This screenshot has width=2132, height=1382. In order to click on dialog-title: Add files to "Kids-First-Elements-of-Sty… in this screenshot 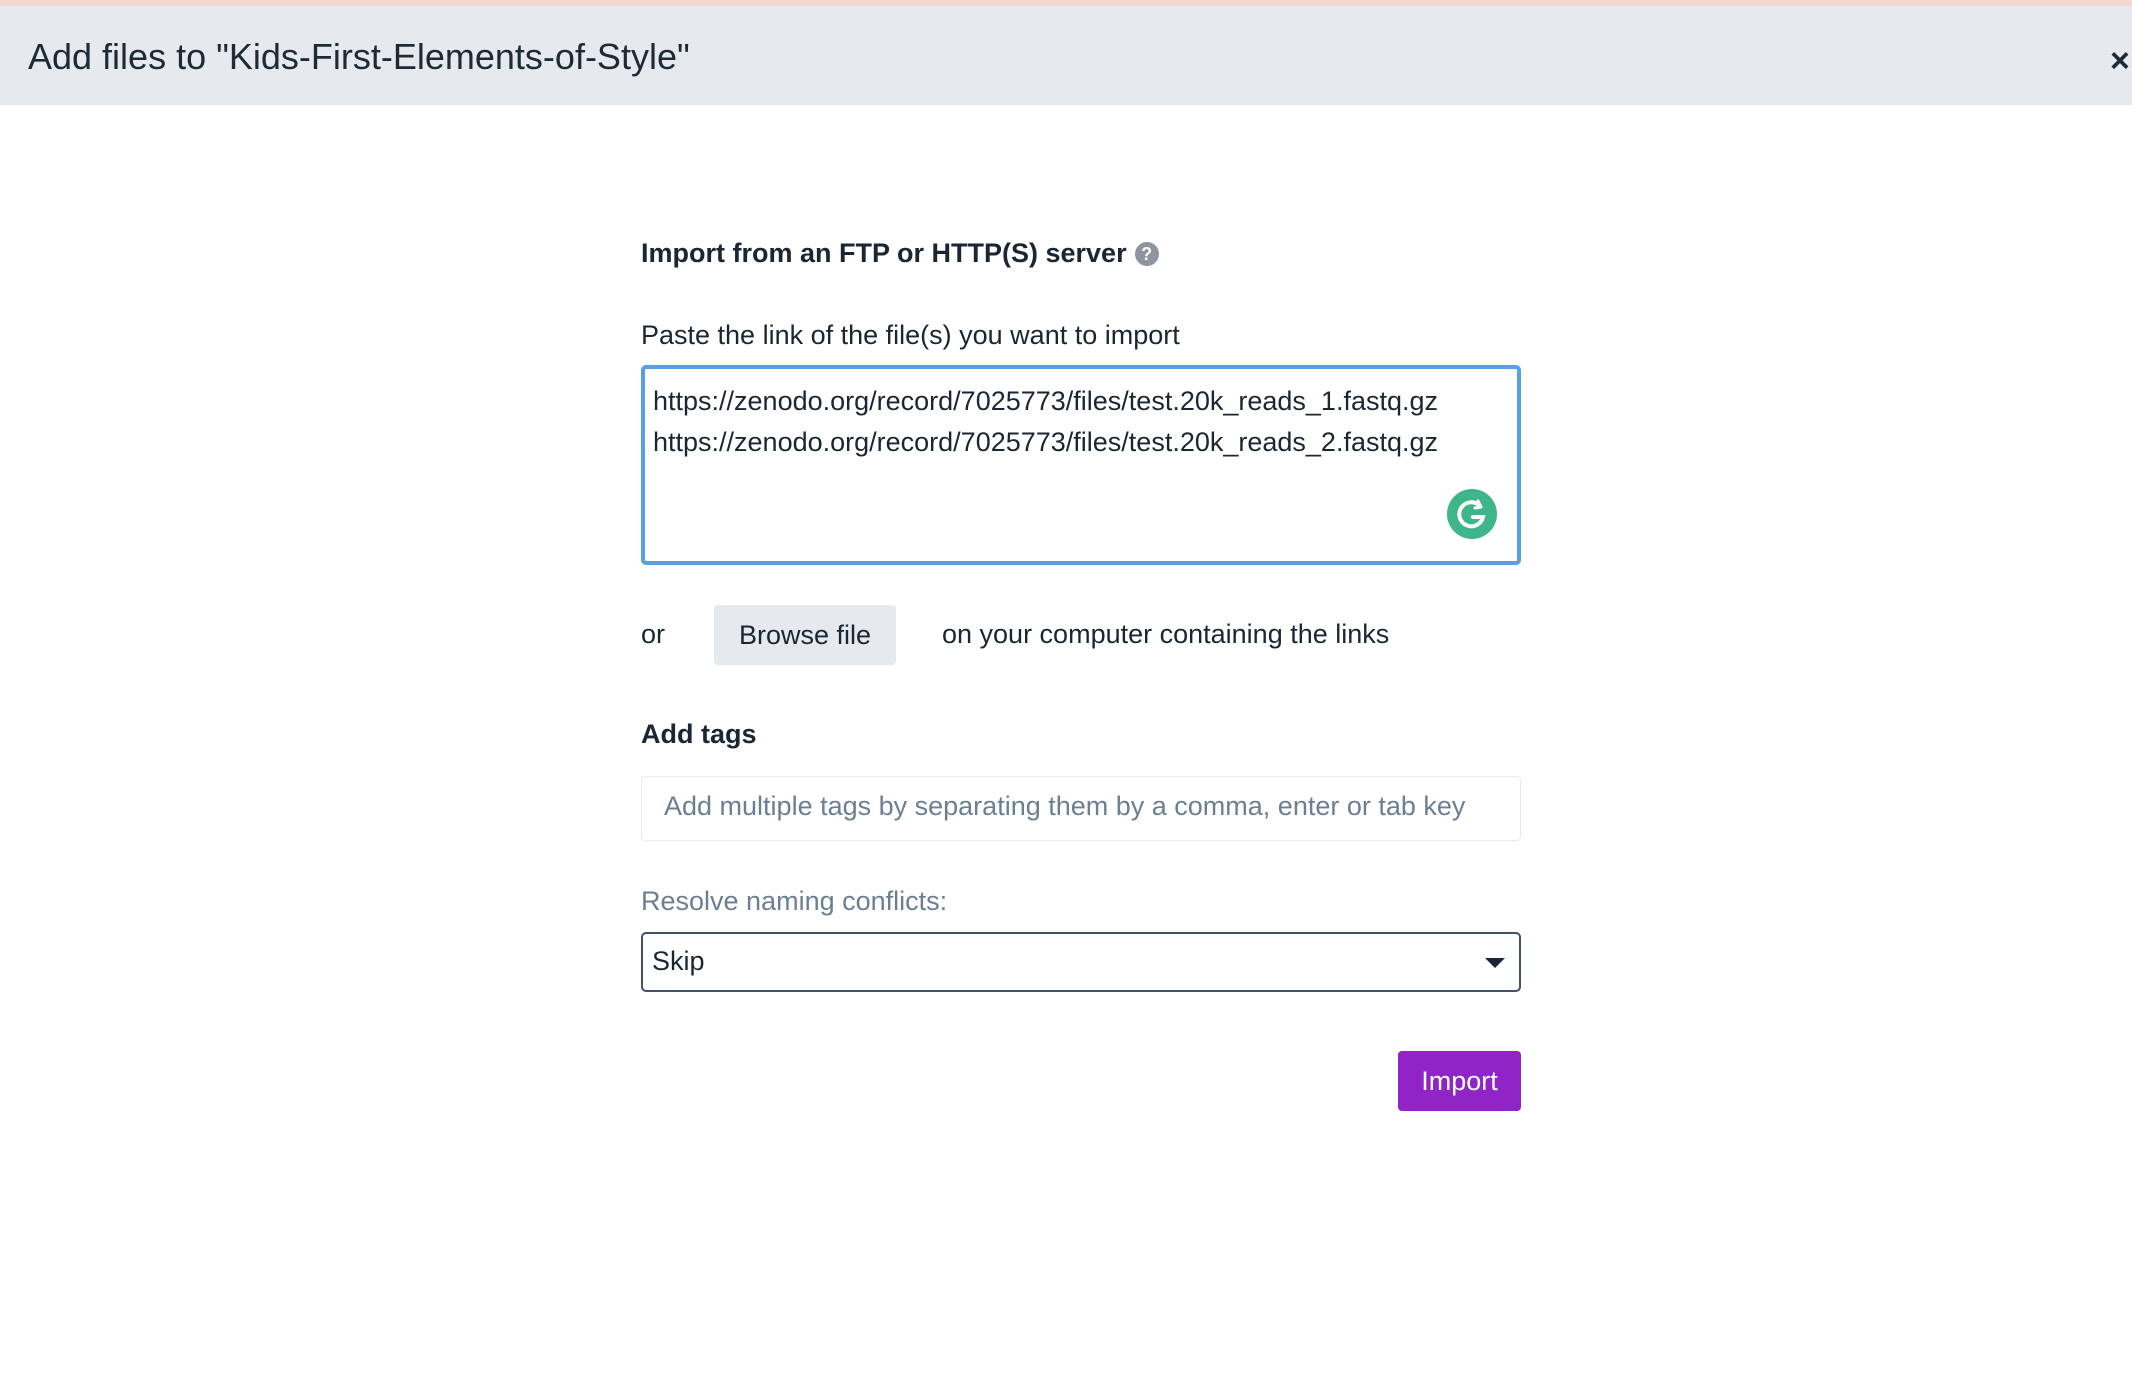, I will do `click(359, 56)`.